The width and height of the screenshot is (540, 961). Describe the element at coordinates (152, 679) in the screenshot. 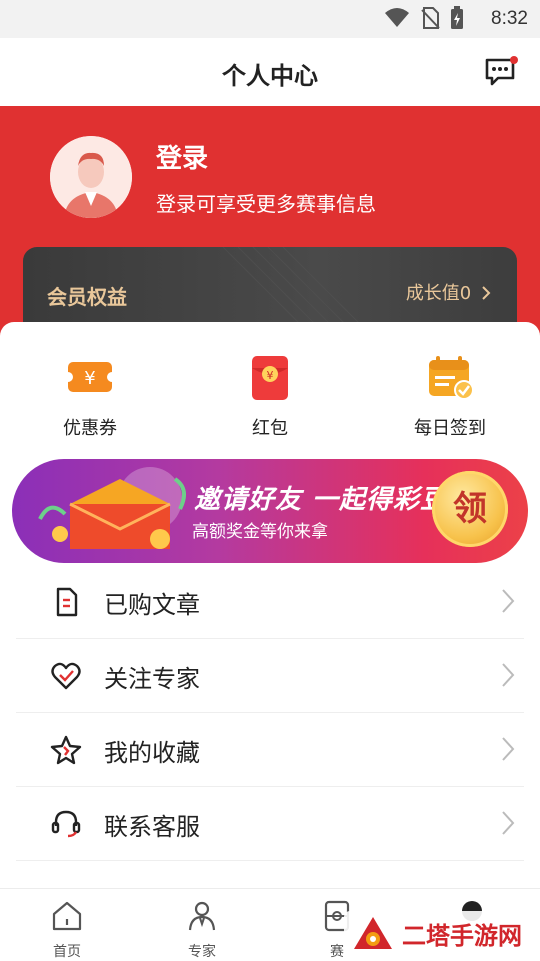

I see `menu-label: 关注专家` at that location.